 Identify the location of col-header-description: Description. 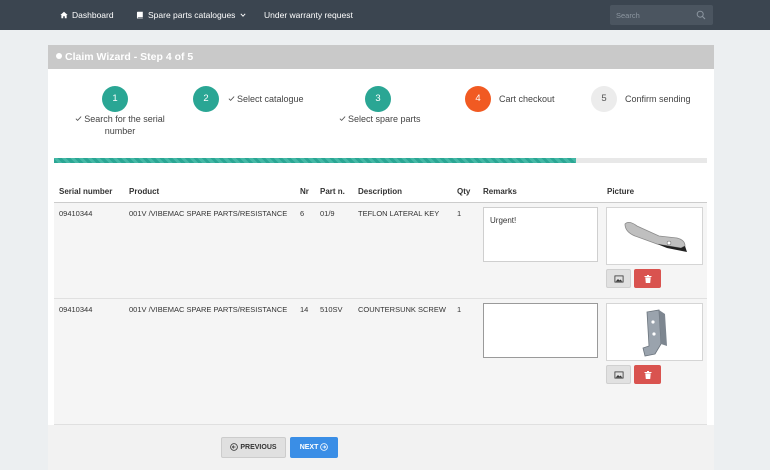
(380, 191).